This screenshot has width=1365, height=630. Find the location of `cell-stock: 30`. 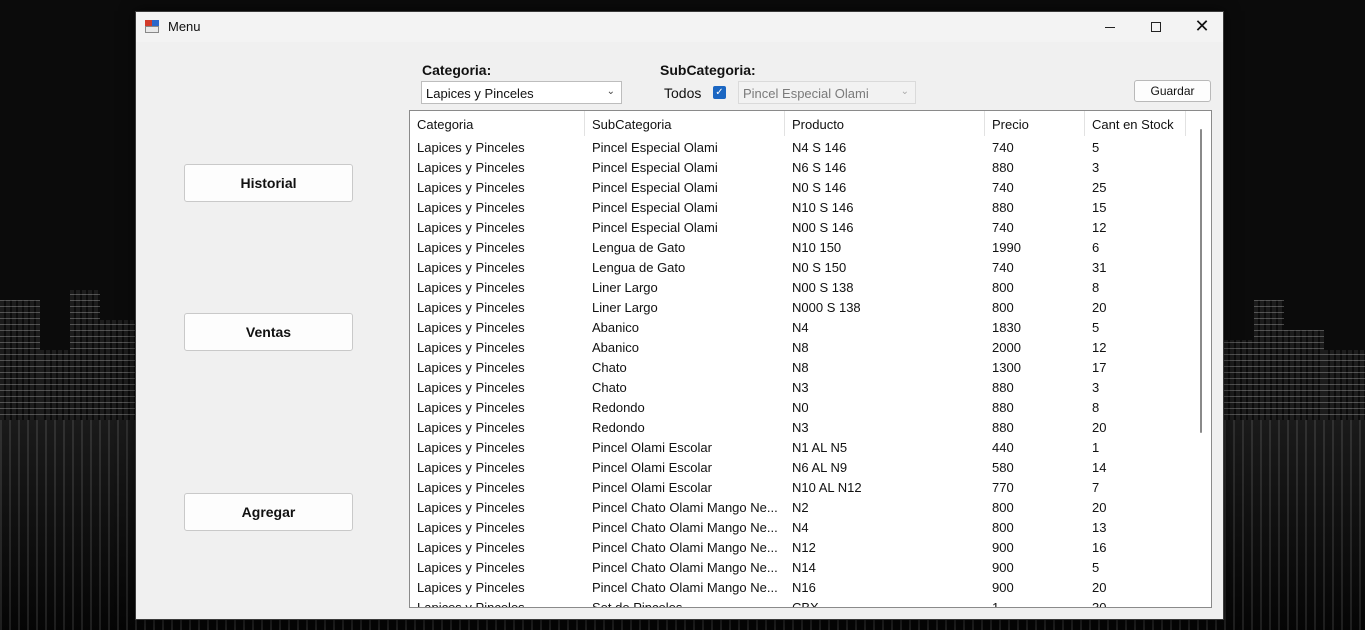

cell-stock: 30 is located at coordinates (1135, 602).